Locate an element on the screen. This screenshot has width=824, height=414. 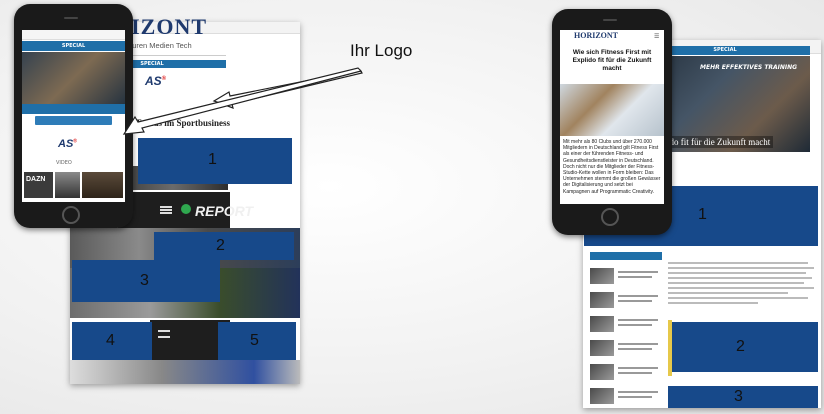
right-phone-menu-icon: ☰ is located at coordinates (657, 36).